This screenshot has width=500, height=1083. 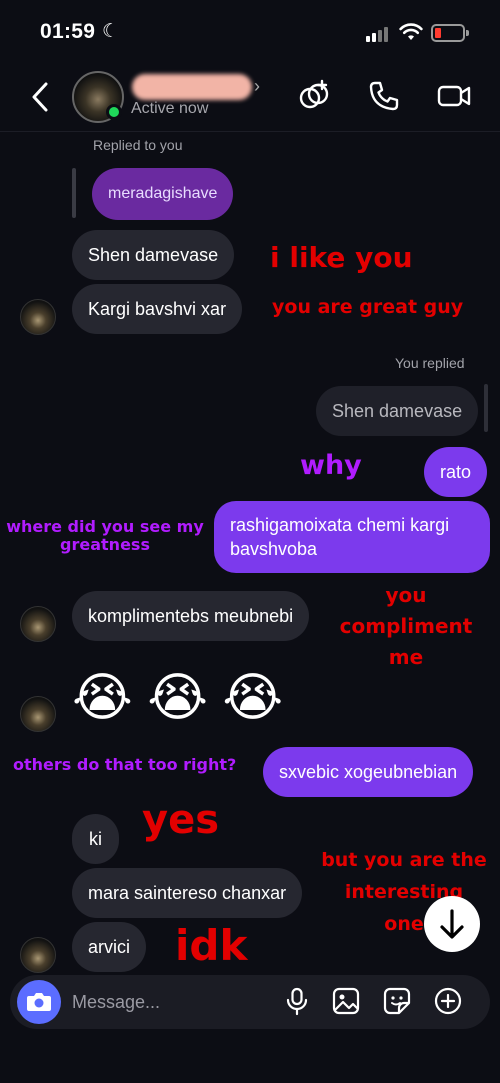 What do you see at coordinates (379, 34) in the screenshot?
I see `cellular-signal-icon` at bounding box center [379, 34].